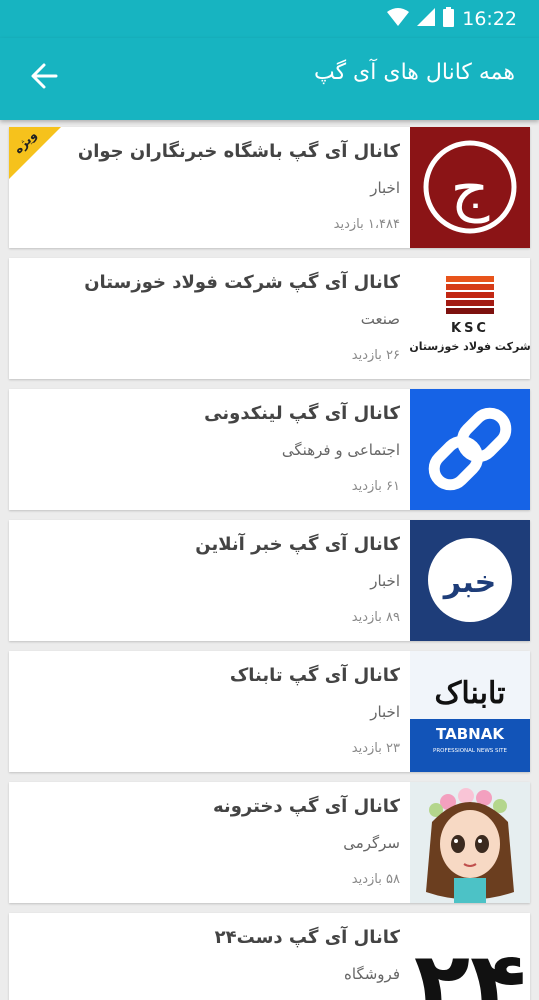 Image resolution: width=539 pixels, height=1000 pixels. I want to click on channel-card: کانال آی گپ دخترونه سرگرمی ۵۸ بازدید, so click(269, 842).